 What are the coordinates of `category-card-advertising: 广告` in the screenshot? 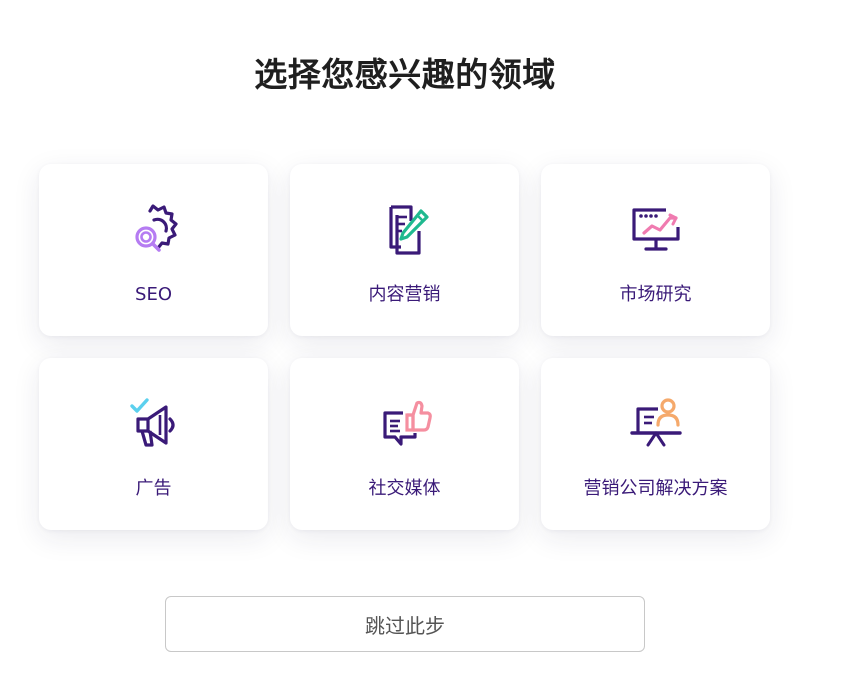 It's located at (153, 444).